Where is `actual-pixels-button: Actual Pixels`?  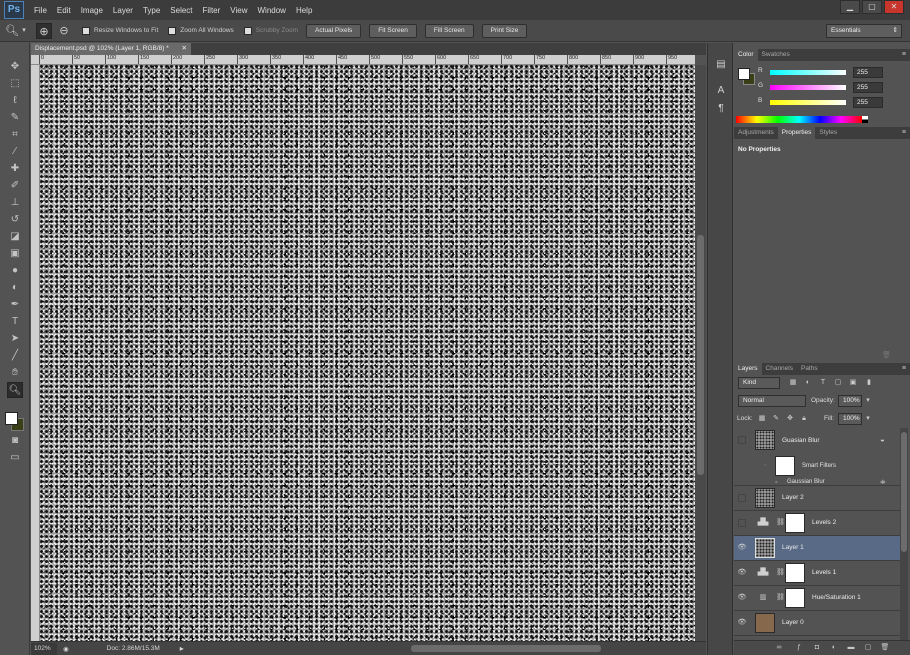 actual-pixels-button: Actual Pixels is located at coordinates (334, 30).